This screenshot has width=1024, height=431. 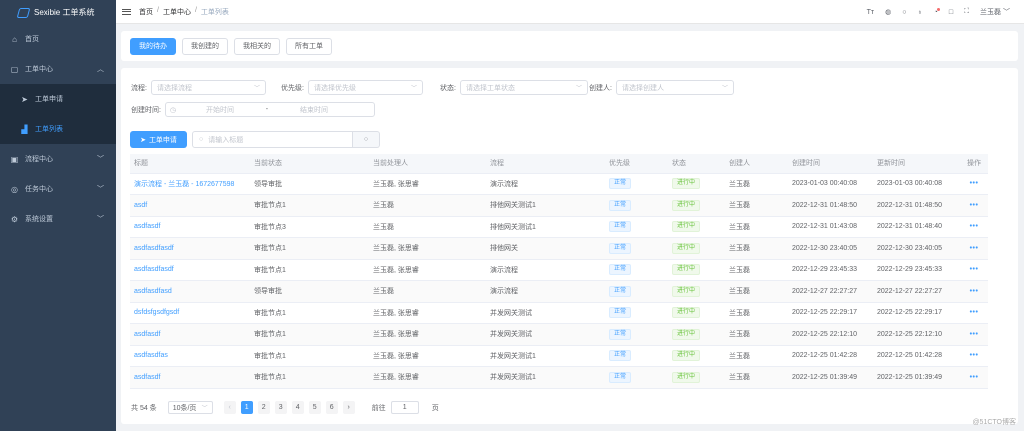 What do you see at coordinates (58, 12) in the screenshot?
I see `app-logo: Sexibie 工单系统` at bounding box center [58, 12].